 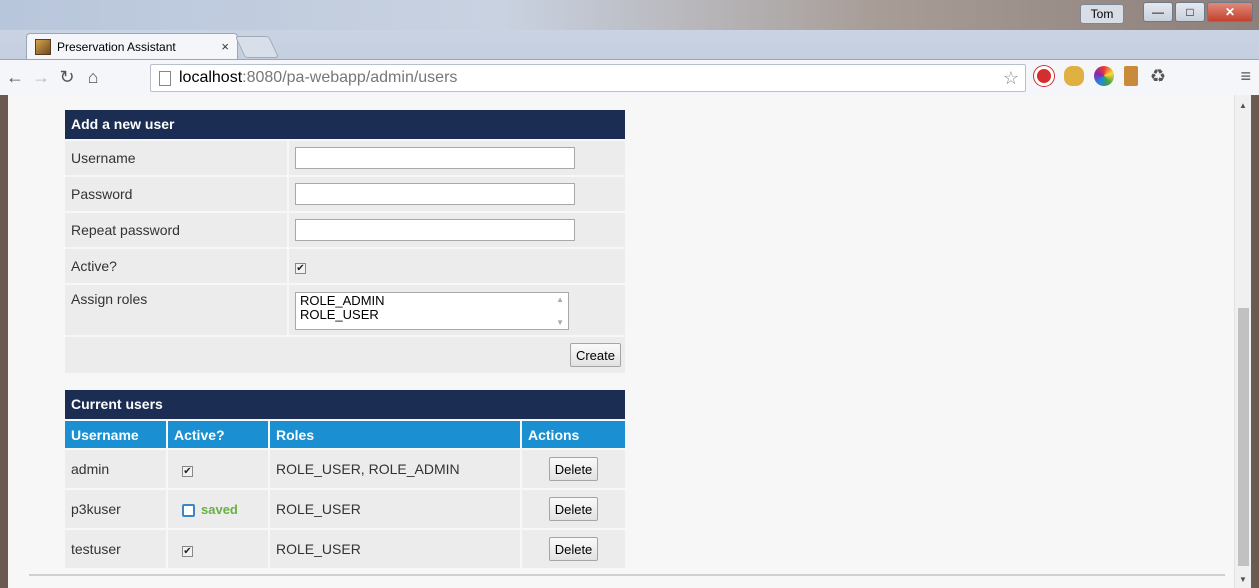 I want to click on address-bar: localhost:8080/pa-webapp/admin/users ☆, so click(x=588, y=78).